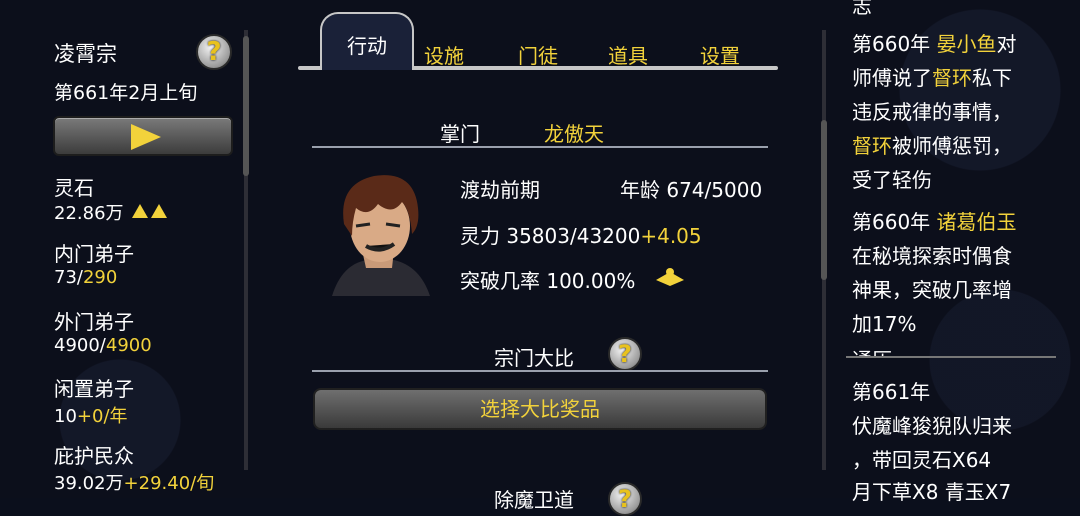 The height and width of the screenshot is (516, 1080). What do you see at coordinates (720, 54) in the screenshot?
I see `tab-settings: 设置` at bounding box center [720, 54].